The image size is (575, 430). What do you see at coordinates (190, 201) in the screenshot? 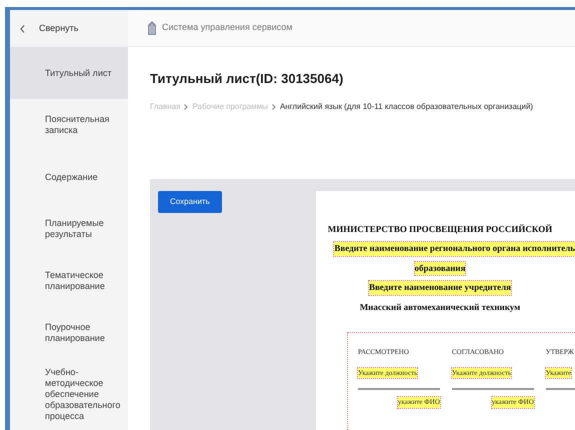
I see `save-button: Сохранить` at bounding box center [190, 201].